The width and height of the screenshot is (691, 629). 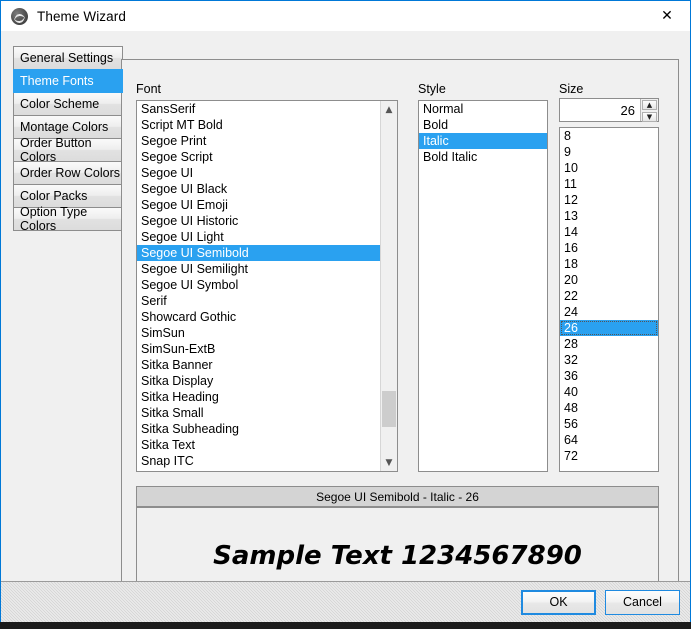 I want to click on font-list-item: Sitka Text, so click(x=259, y=445).